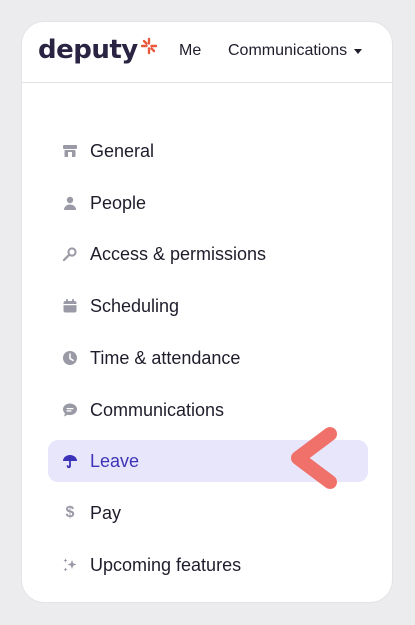 This screenshot has height=625, width=415. What do you see at coordinates (70, 565) in the screenshot?
I see `sparkle-icon` at bounding box center [70, 565].